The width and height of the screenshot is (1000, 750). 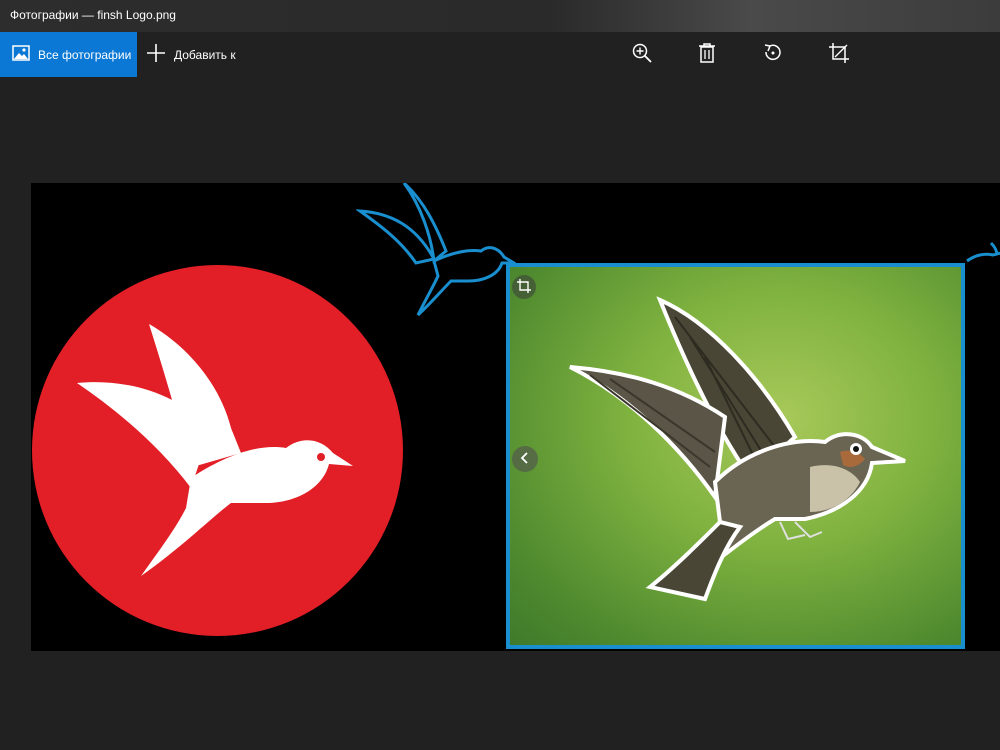 I want to click on plus-icon, so click(x=156, y=55).